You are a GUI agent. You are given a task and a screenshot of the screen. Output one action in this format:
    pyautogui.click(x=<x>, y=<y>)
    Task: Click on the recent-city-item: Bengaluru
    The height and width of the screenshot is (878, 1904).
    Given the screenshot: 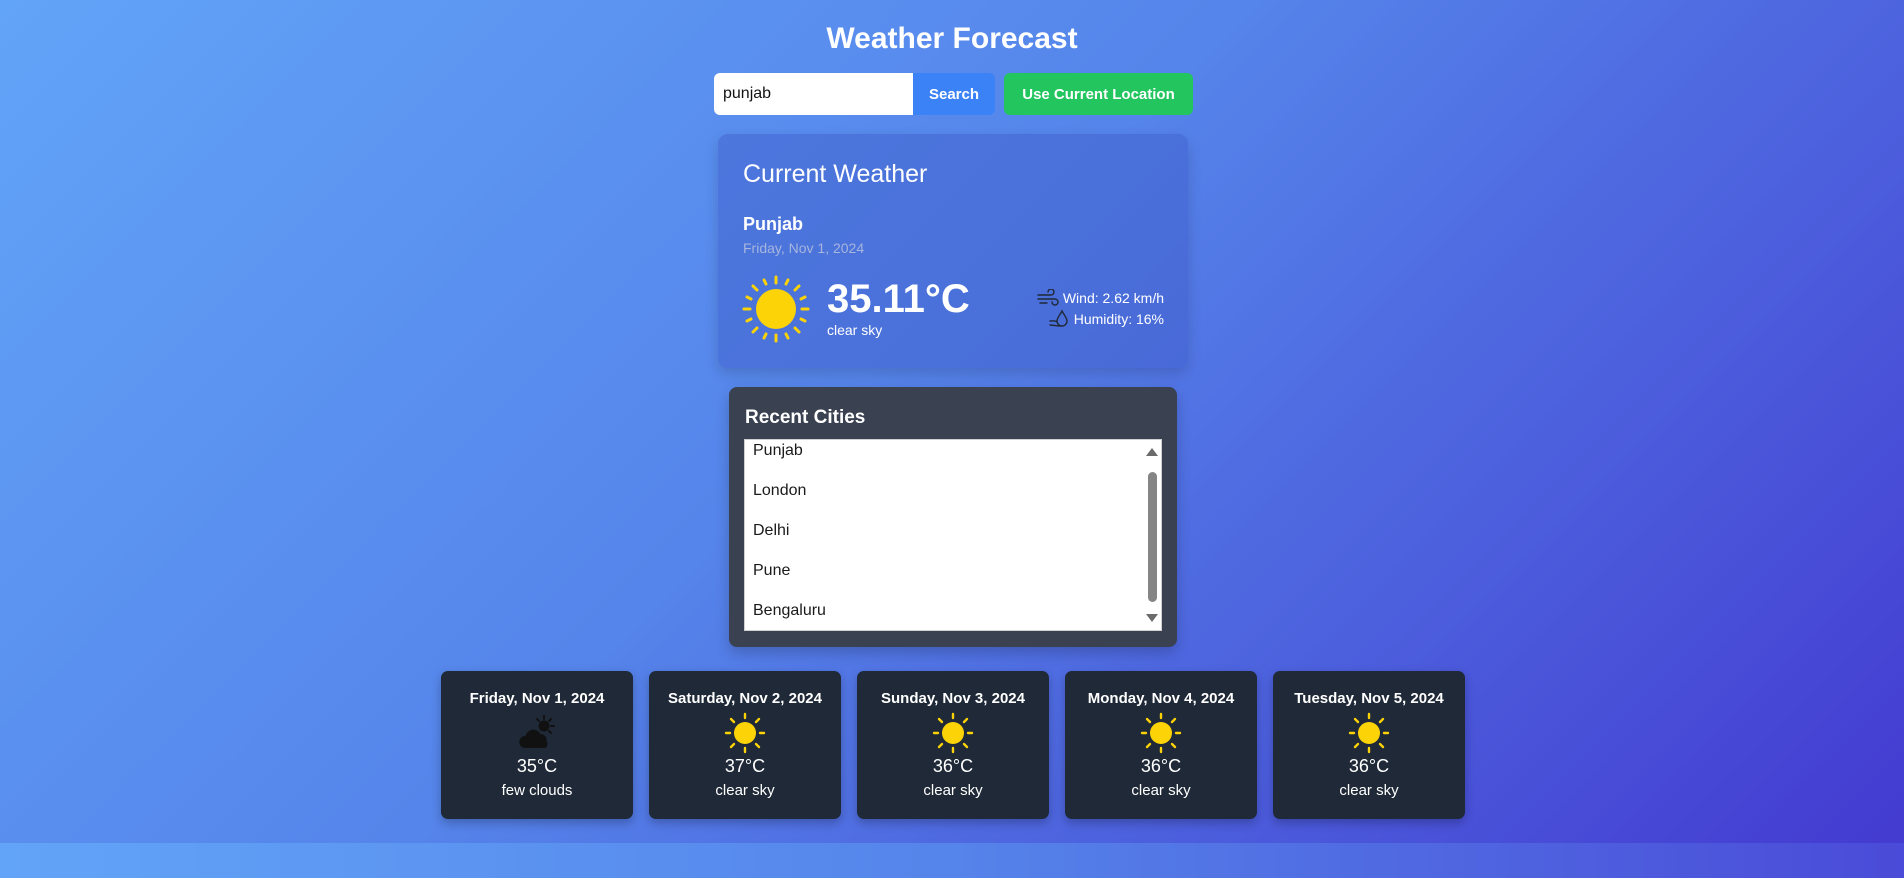 What is the action you would take?
    pyautogui.click(x=789, y=611)
    